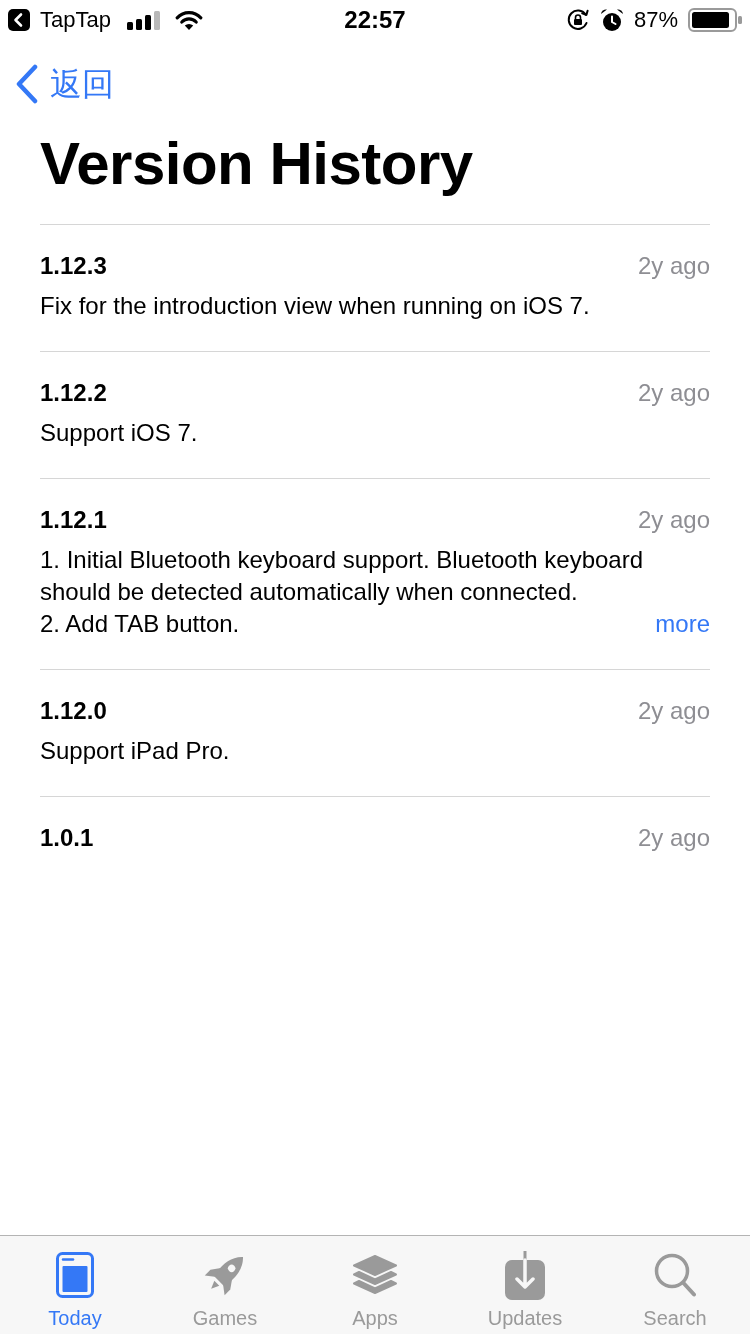 Image resolution: width=750 pixels, height=1334 pixels. I want to click on signal-icon, so click(143, 20).